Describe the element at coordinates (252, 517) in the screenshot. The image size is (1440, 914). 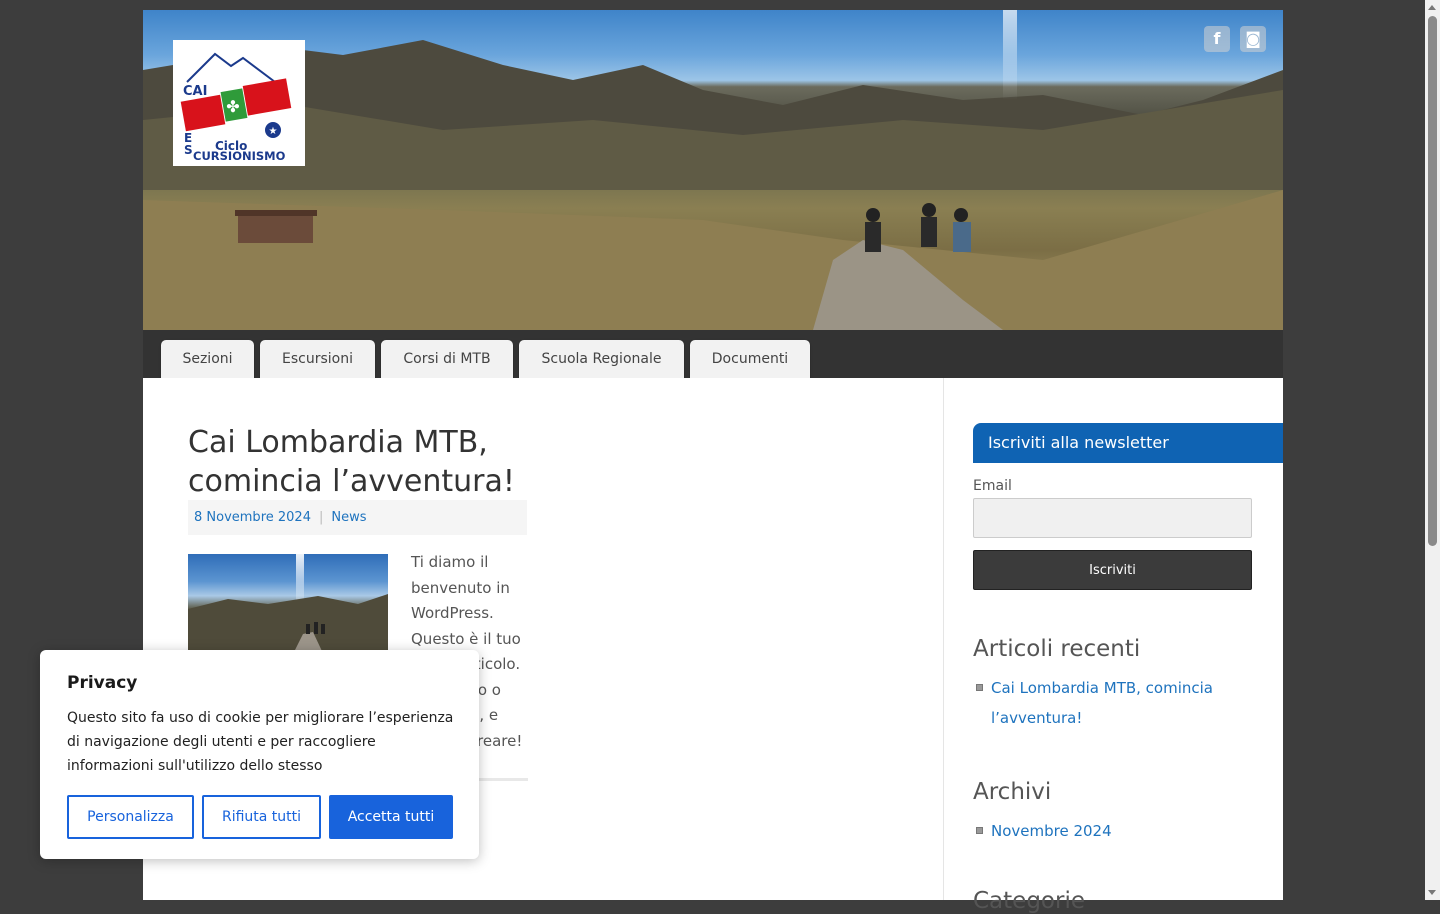
I see `post-date-link: 8 Novembre 2024` at that location.